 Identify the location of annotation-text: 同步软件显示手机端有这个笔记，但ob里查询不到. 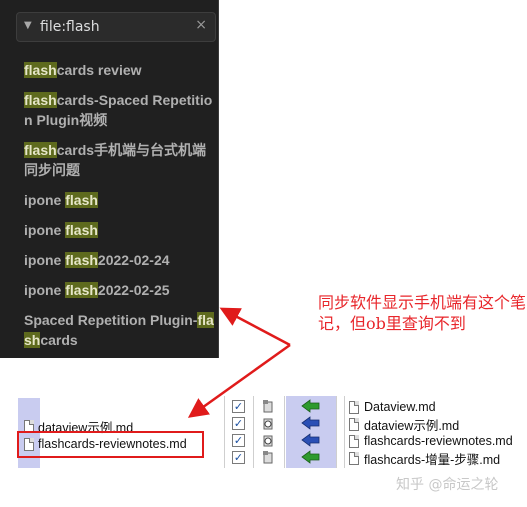
(422, 313).